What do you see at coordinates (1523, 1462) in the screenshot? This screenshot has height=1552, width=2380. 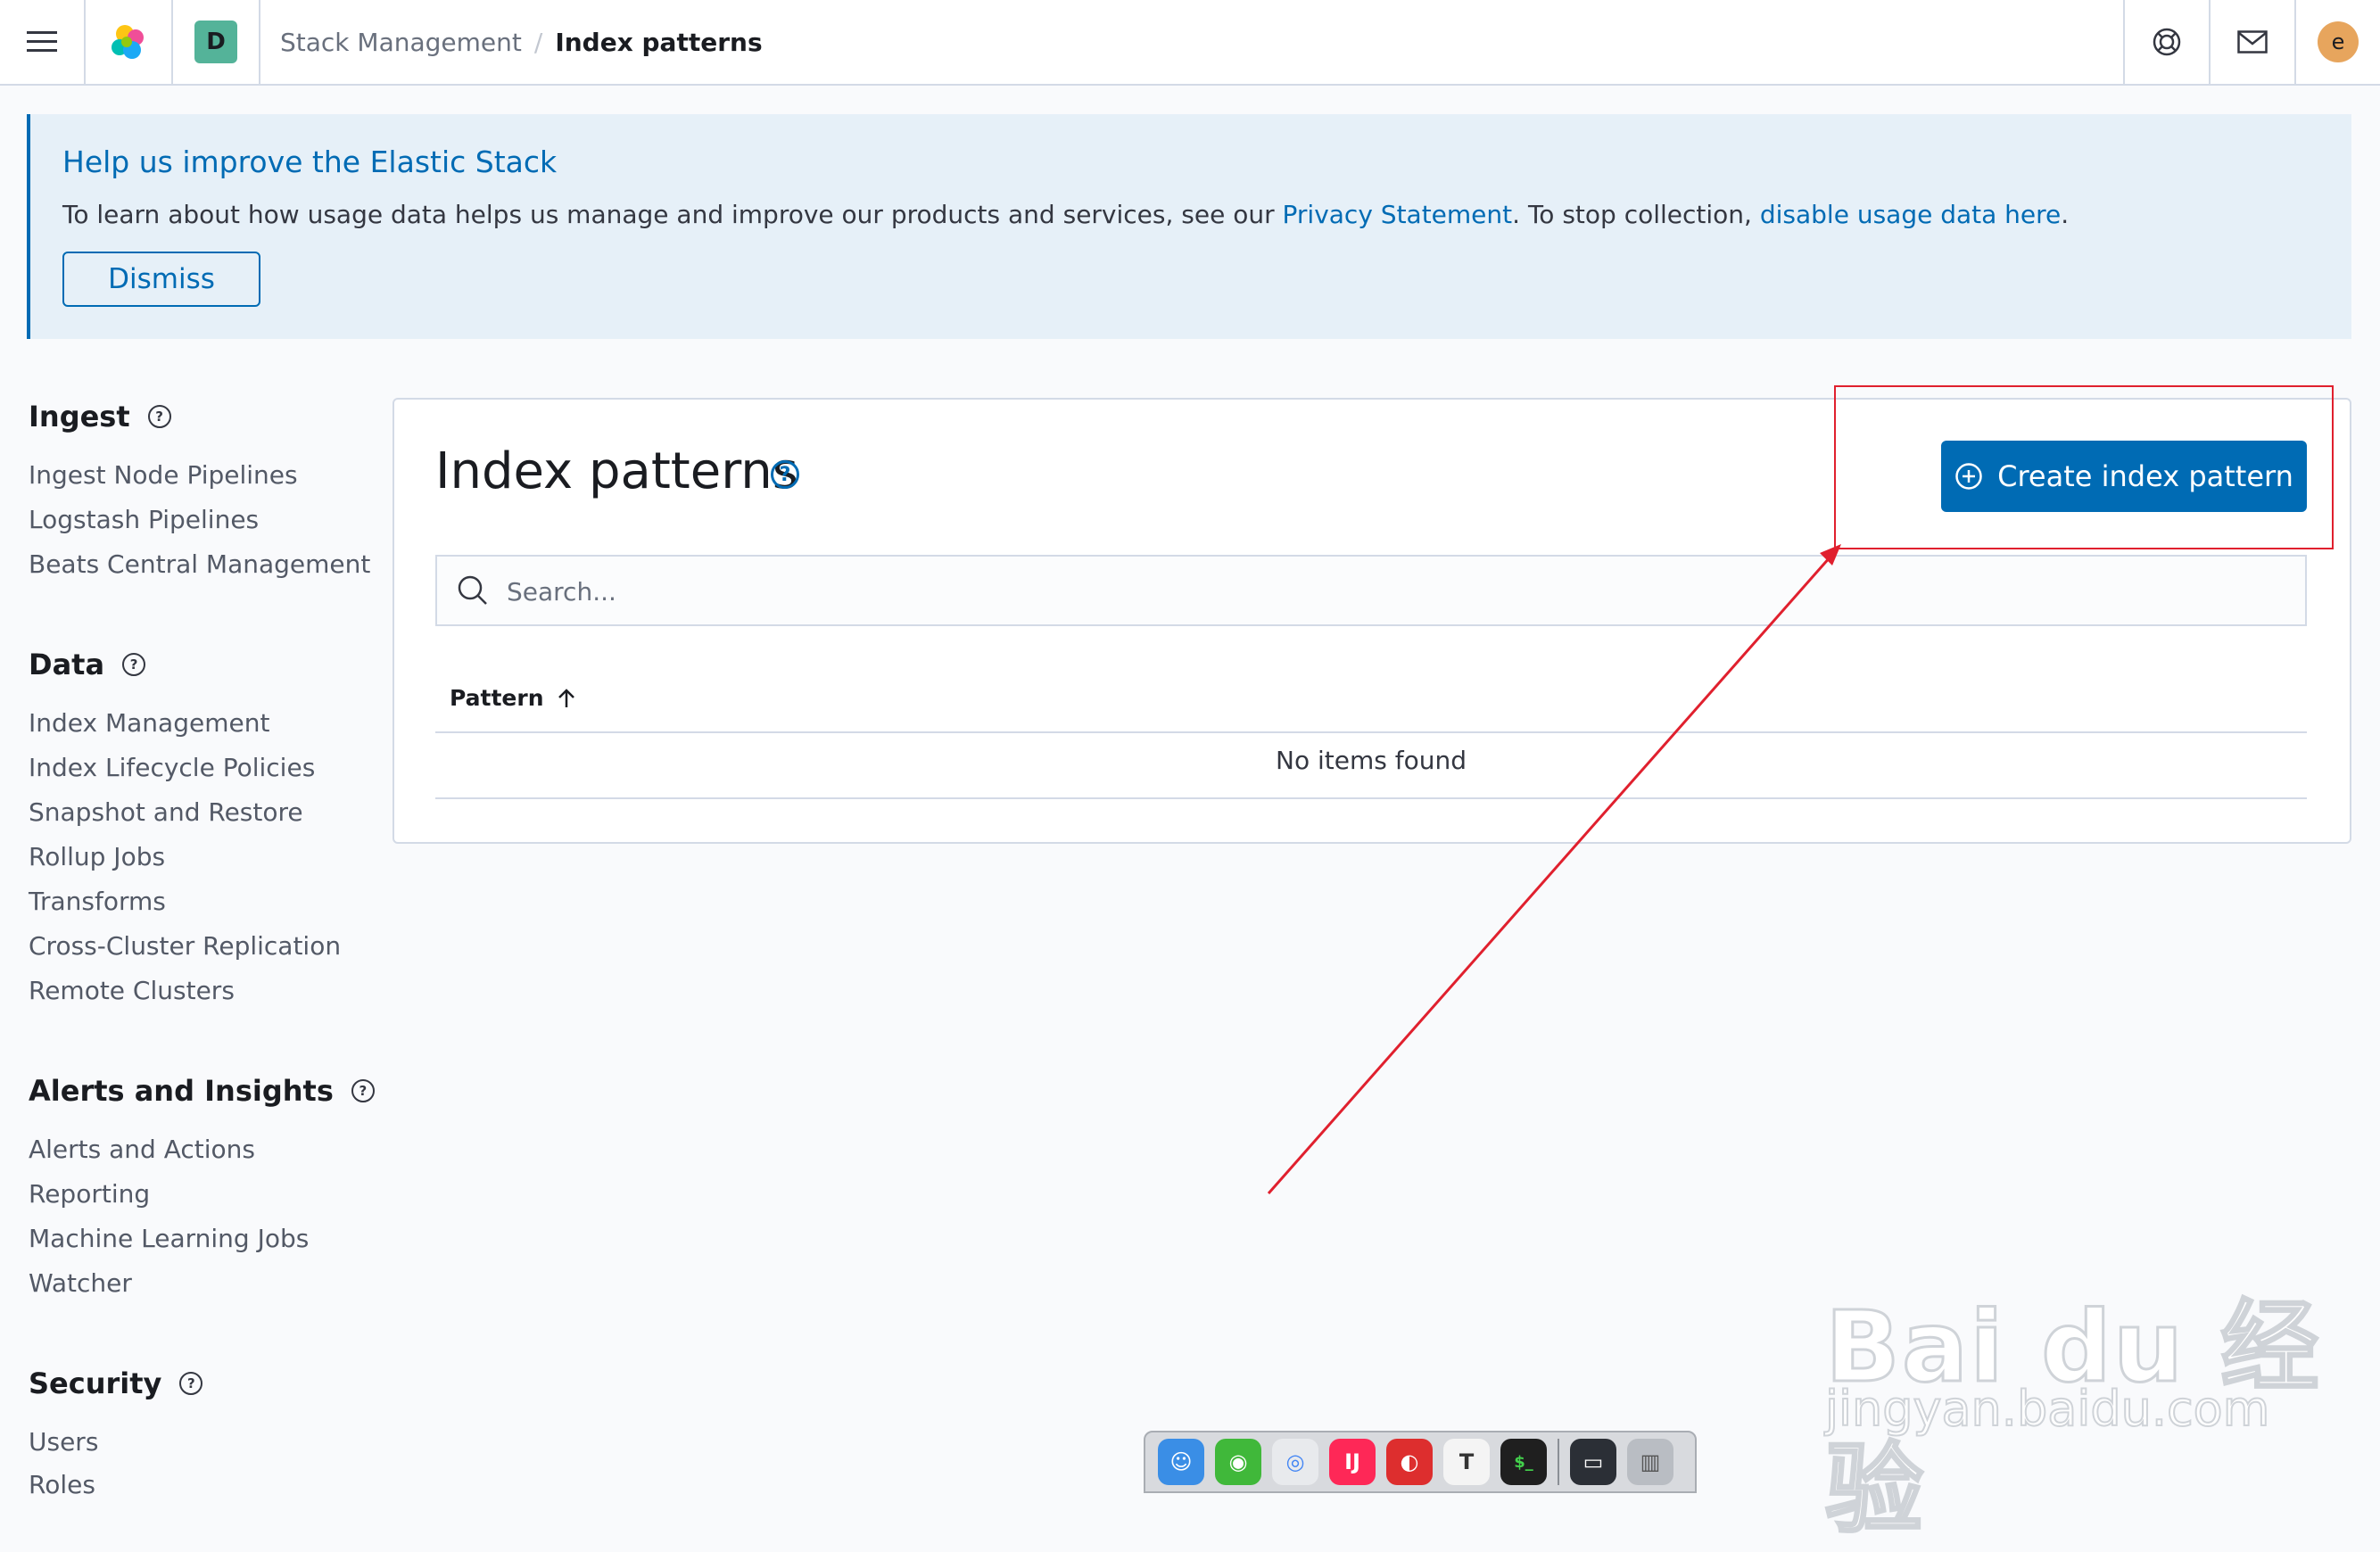 I see `terminal-icon: $_` at bounding box center [1523, 1462].